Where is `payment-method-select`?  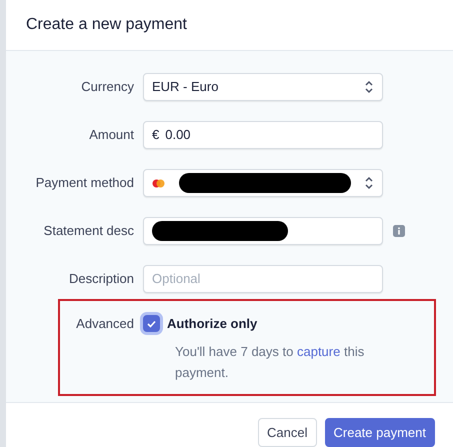 payment-method-select is located at coordinates (263, 183).